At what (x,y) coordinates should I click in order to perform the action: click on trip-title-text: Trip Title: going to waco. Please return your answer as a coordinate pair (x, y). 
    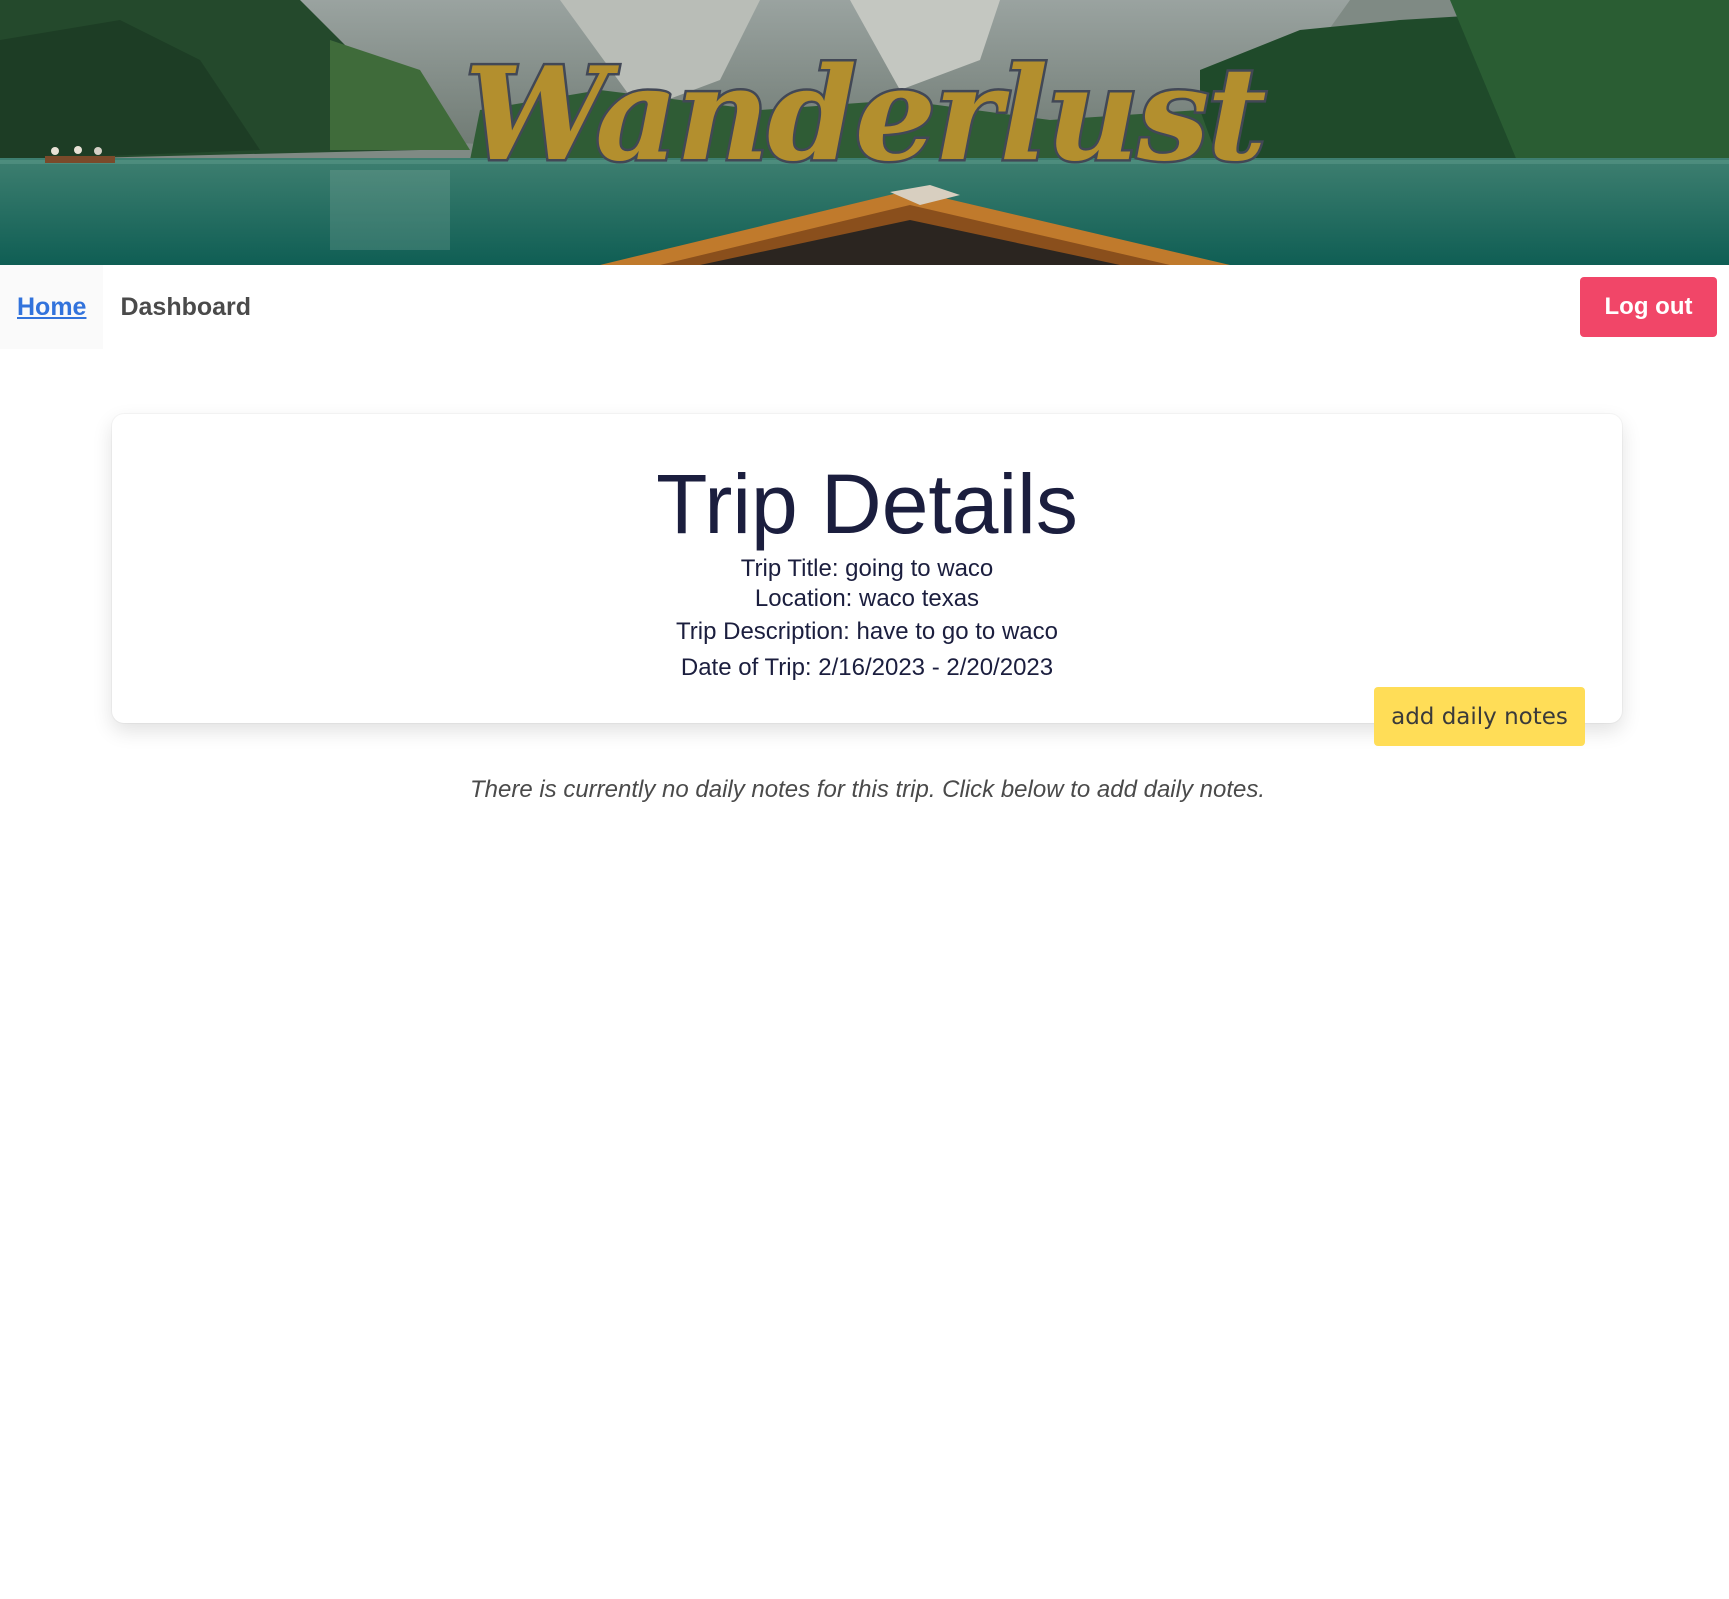
    Looking at the image, I should click on (867, 568).